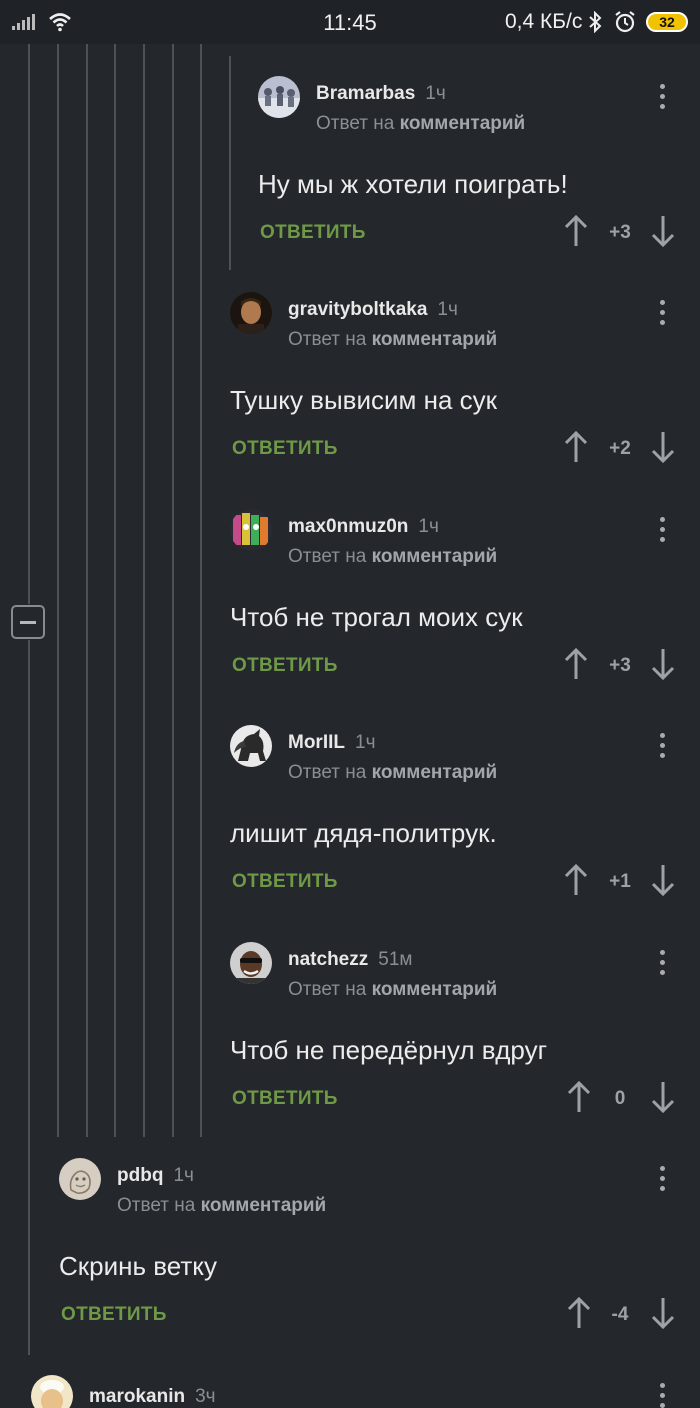 The height and width of the screenshot is (1408, 700). Describe the element at coordinates (620, 1098) in the screenshot. I see `comment-score: 0` at that location.